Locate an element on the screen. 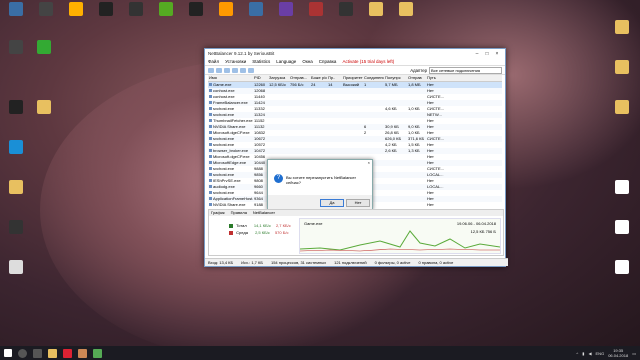  legend-row: Тотал 14,1 КБ/с 2,7 КБ/с is located at coordinates (260, 225).